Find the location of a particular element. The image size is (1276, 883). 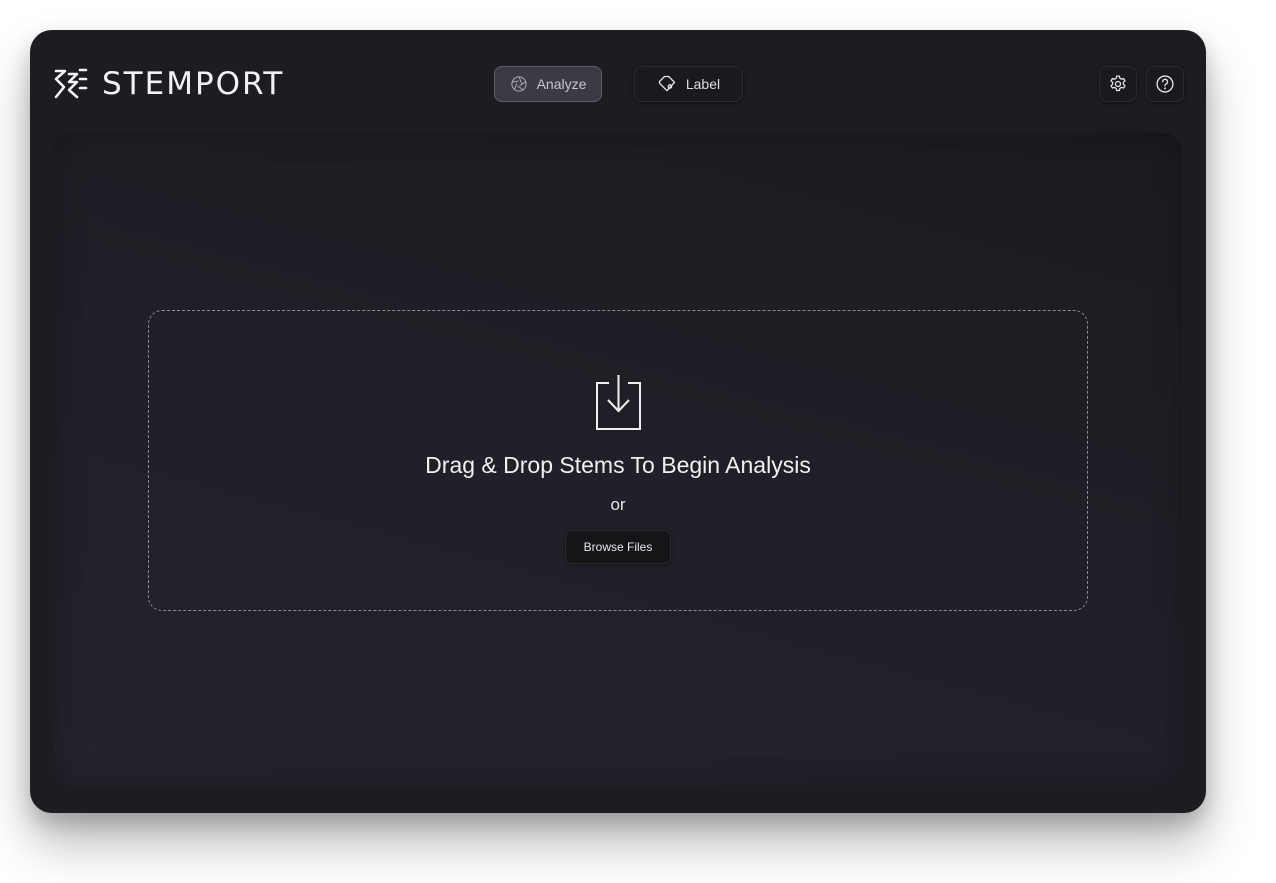

gear-icon is located at coordinates (1118, 83).